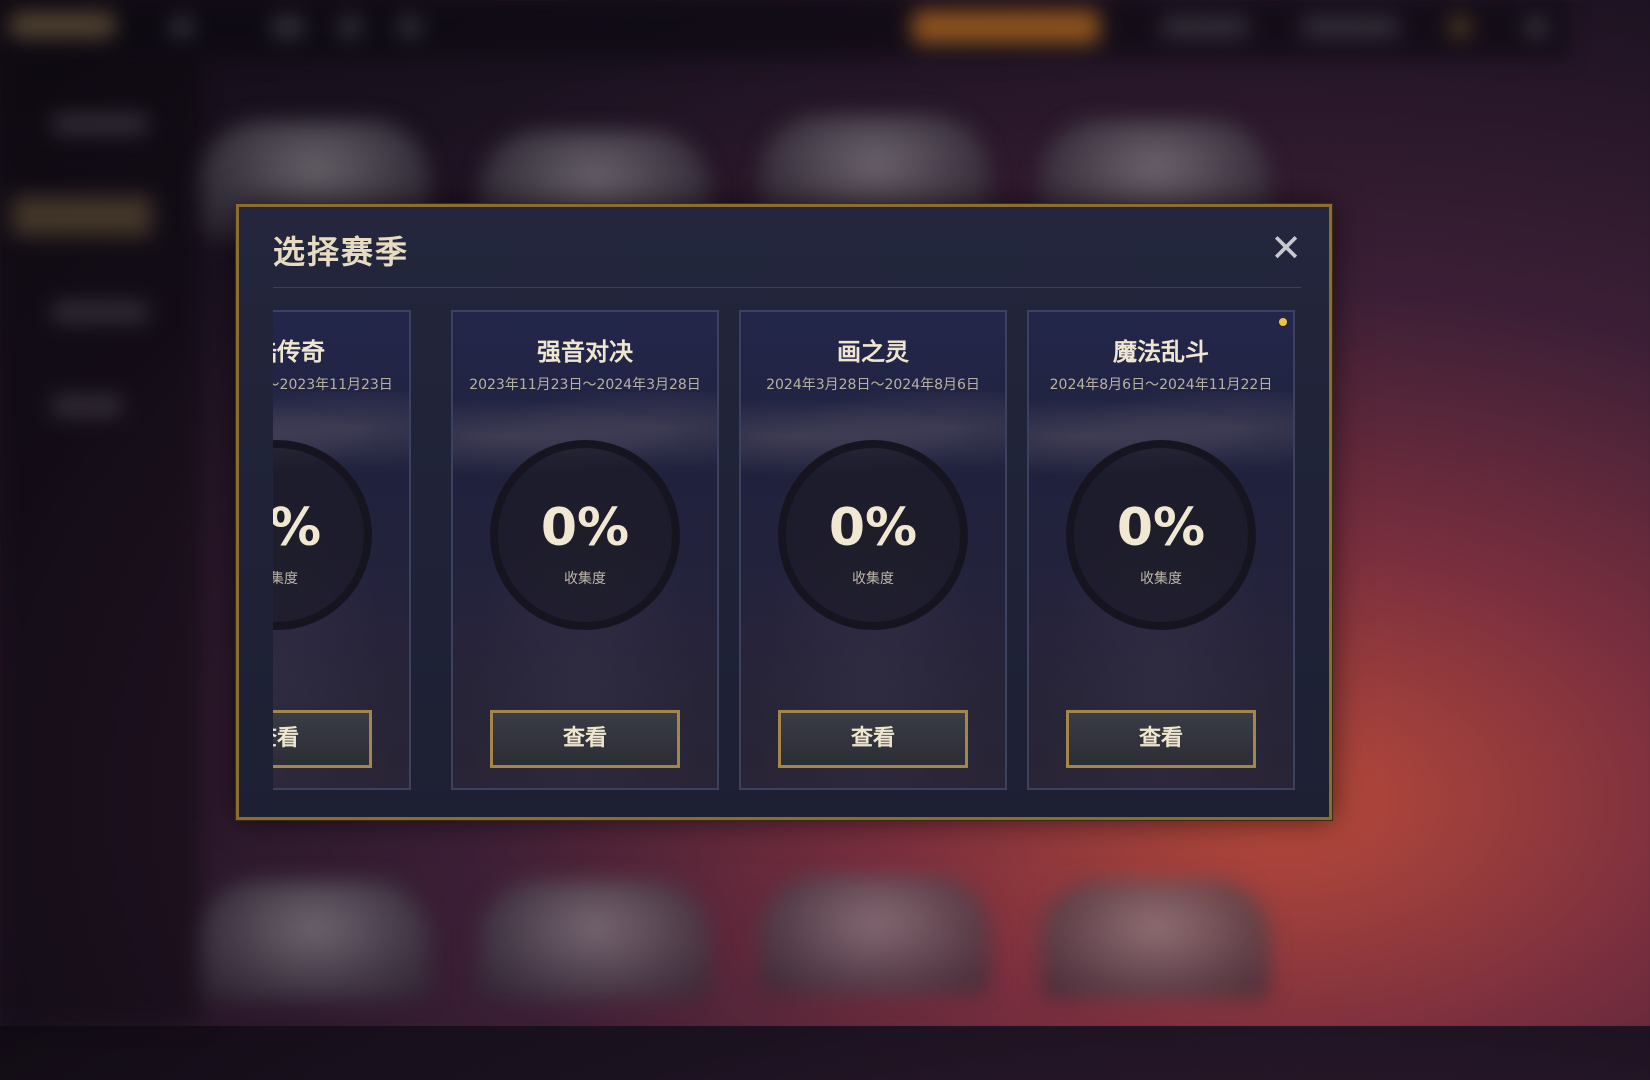  I want to click on profile-icon, so click(1460, 27).